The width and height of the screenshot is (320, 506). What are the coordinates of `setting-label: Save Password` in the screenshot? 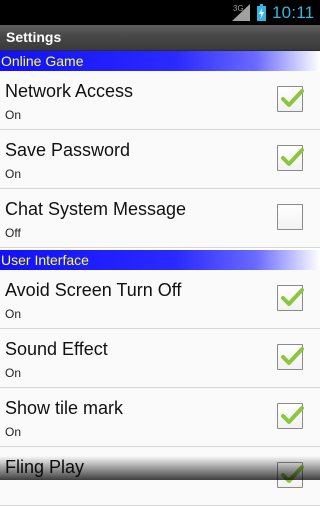 It's located at (68, 150).